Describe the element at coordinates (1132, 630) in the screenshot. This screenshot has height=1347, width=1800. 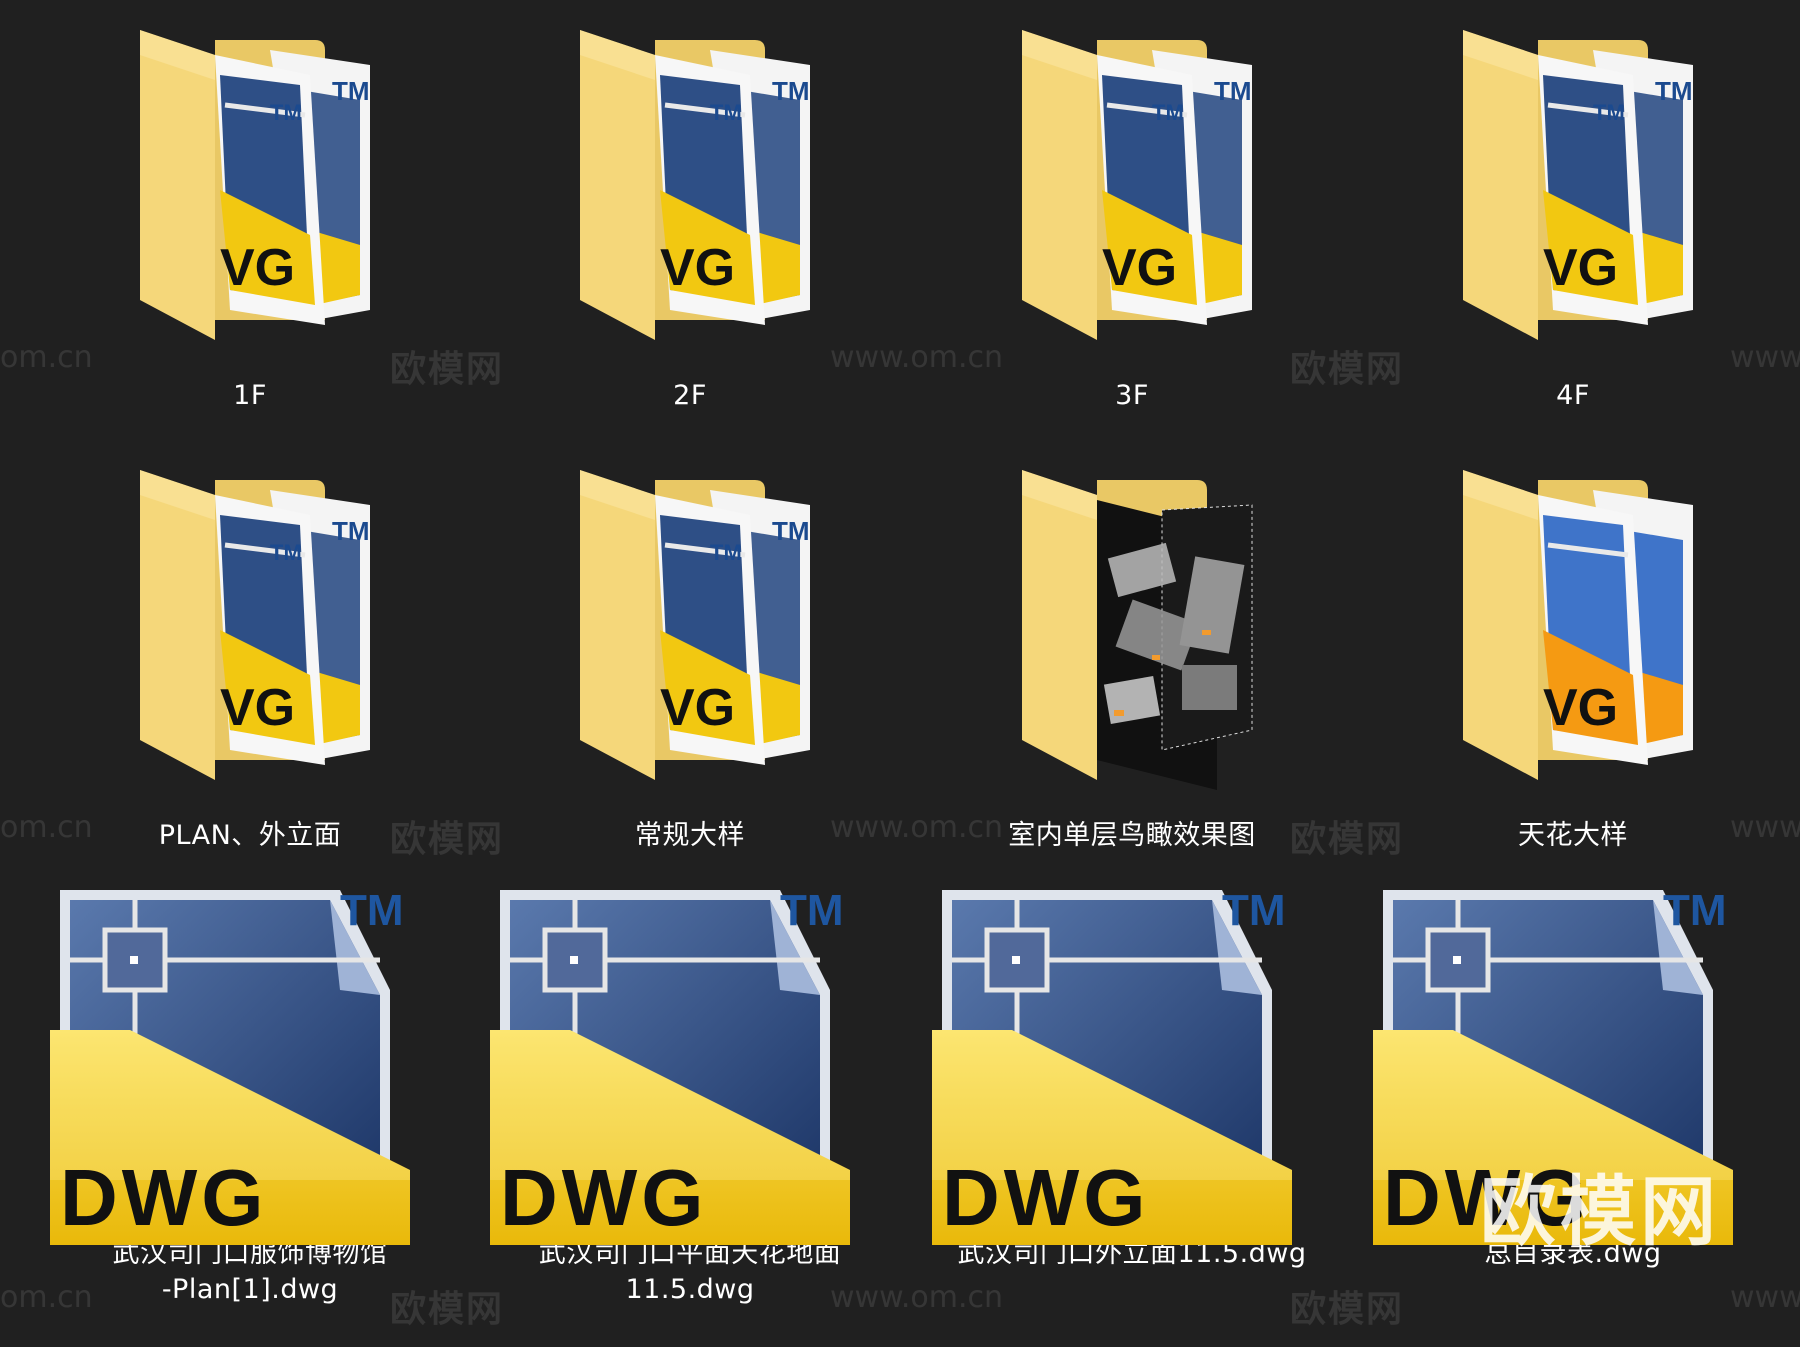
I see `render-folder-icon` at that location.